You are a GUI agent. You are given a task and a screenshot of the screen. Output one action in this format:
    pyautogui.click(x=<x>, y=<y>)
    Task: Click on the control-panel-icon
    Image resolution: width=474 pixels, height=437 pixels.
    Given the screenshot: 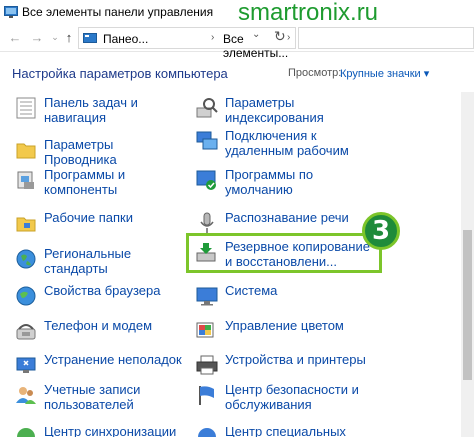 What is the action you would take?
    pyautogui.click(x=11, y=12)
    